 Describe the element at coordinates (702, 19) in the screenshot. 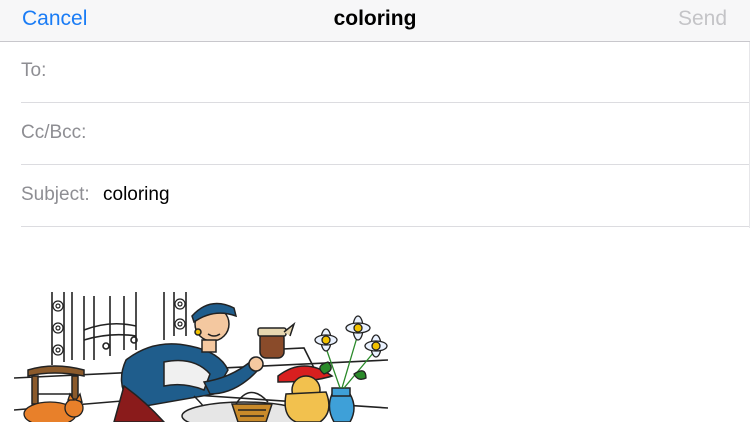

I see `send-button: Send` at that location.